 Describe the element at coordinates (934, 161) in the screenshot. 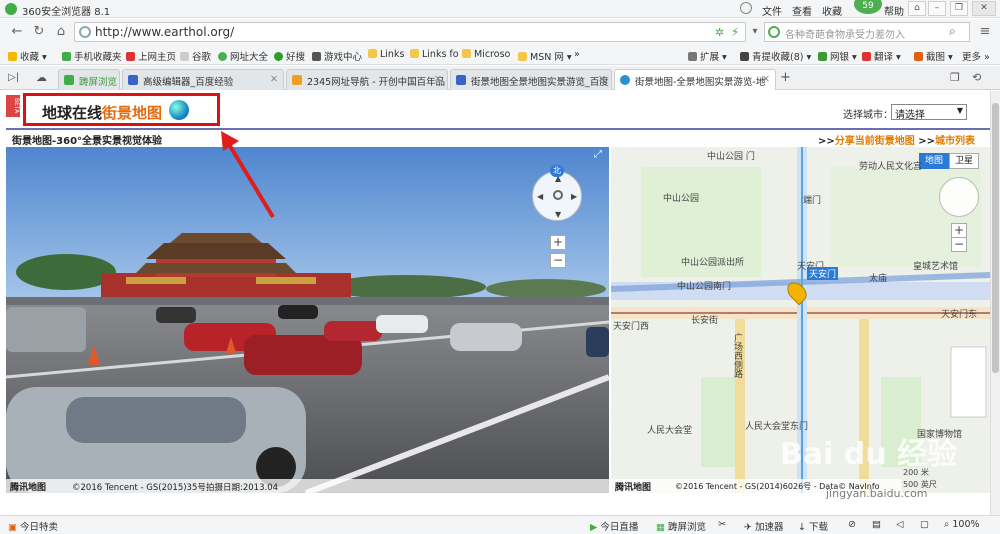

I see `map-type-map-tab: 地图` at that location.